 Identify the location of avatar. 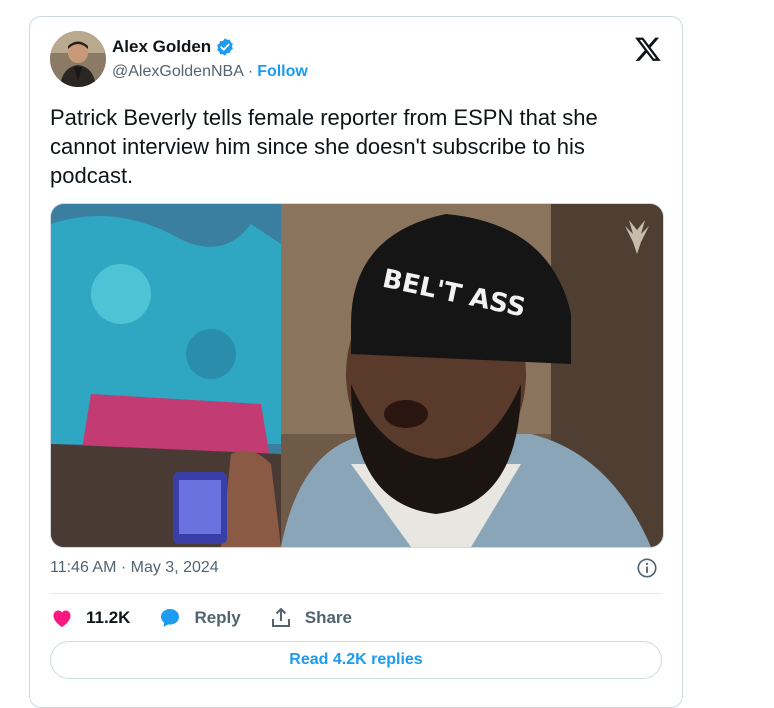
(78, 59).